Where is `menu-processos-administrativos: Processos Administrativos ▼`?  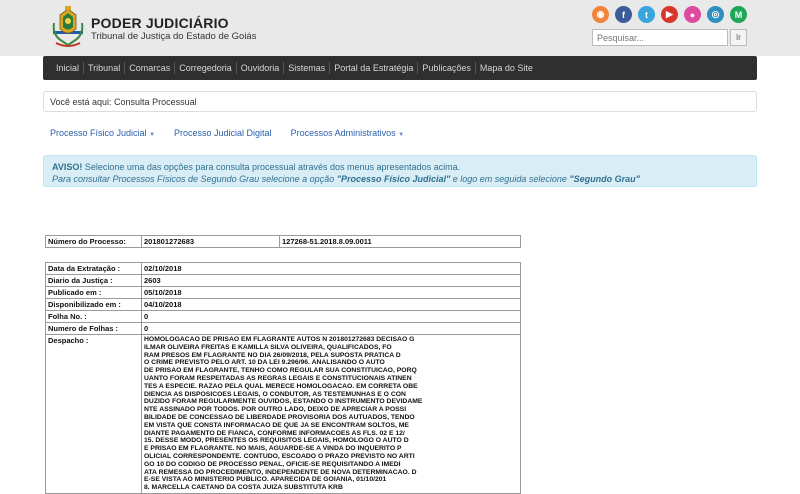
menu-processos-administrativos: Processos Administrativos ▼ is located at coordinates (348, 133).